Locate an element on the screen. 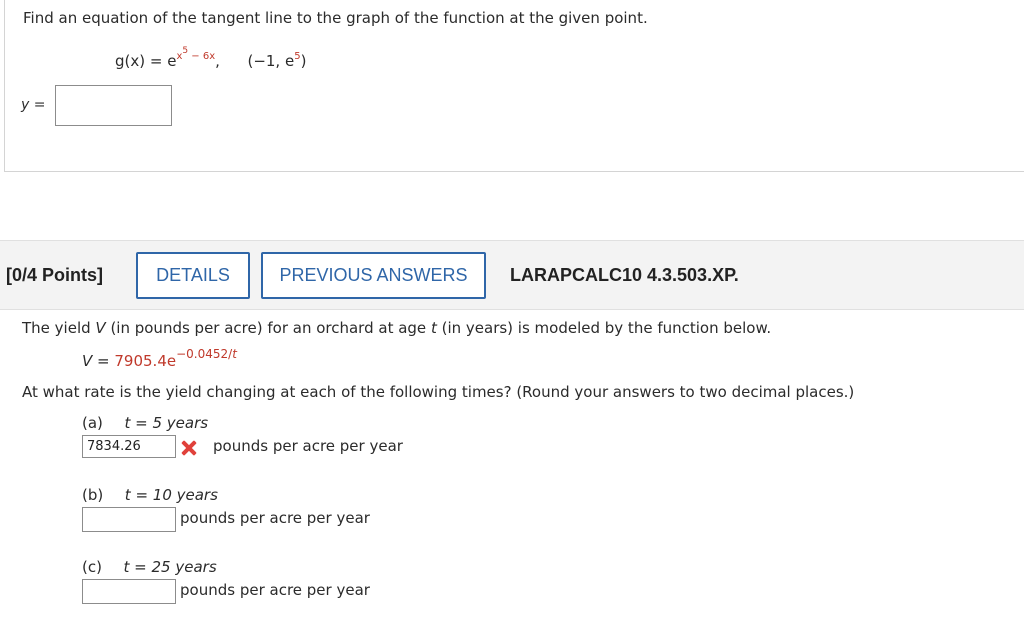 The height and width of the screenshot is (626, 1024). point-power: 5 is located at coordinates (297, 56).